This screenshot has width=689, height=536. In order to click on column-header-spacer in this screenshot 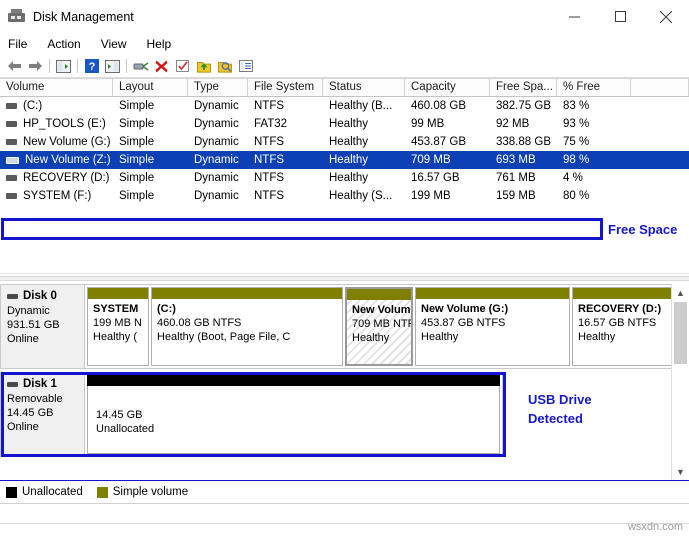, I will do `click(660, 87)`.